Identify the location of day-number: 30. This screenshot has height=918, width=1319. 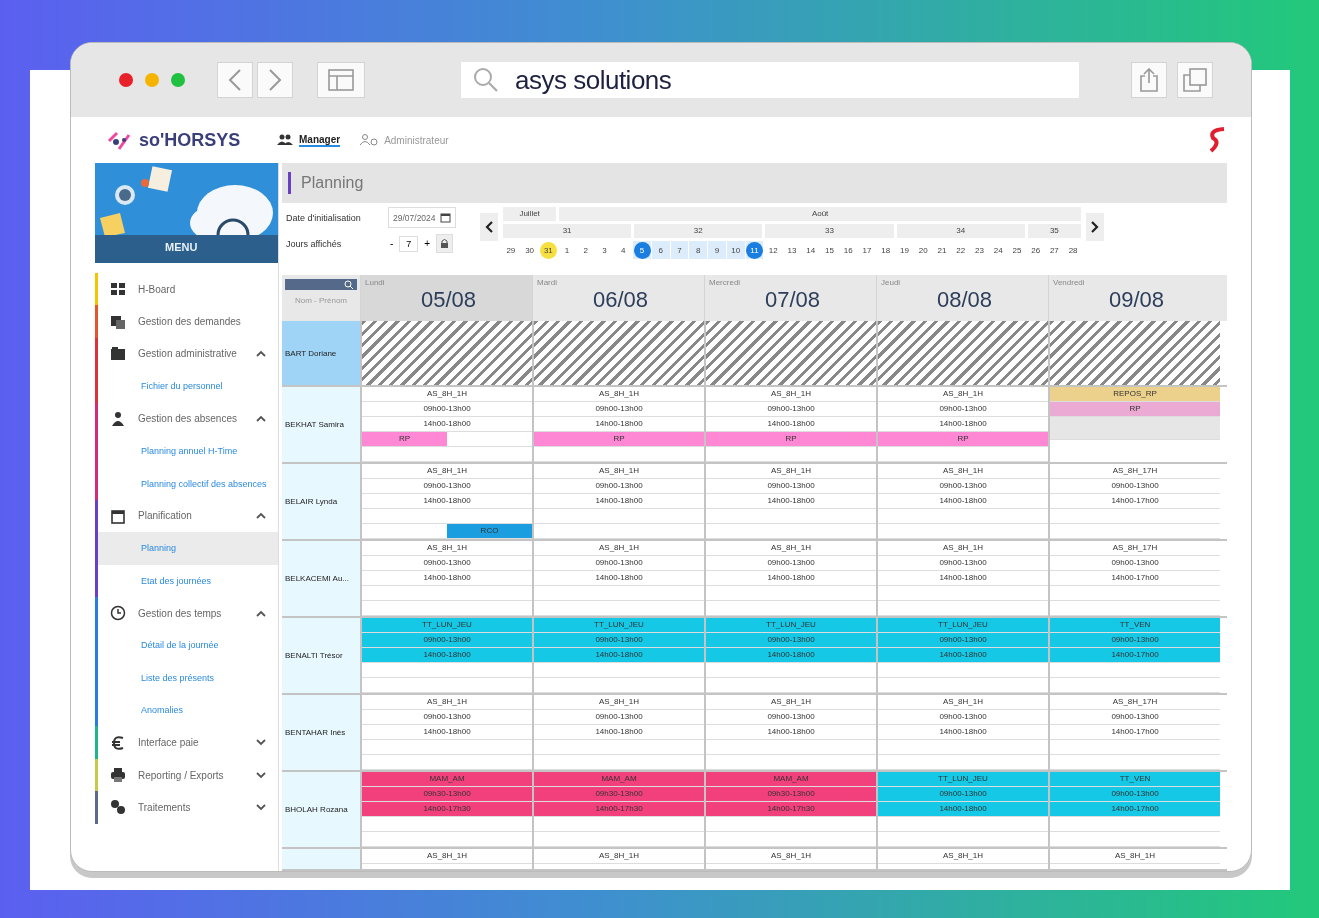
(530, 250).